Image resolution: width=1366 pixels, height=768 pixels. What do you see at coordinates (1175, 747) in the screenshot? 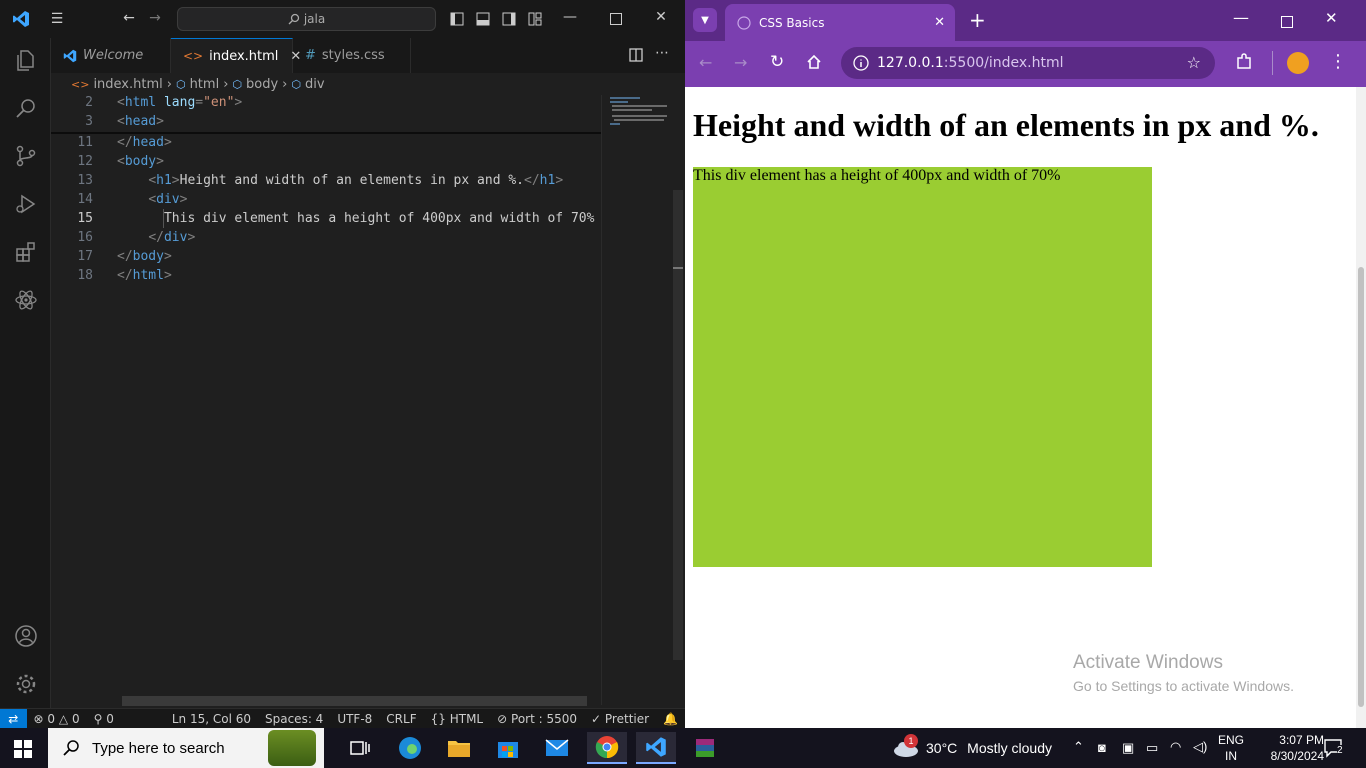
I see `wifi-icon: ◠` at bounding box center [1175, 747].